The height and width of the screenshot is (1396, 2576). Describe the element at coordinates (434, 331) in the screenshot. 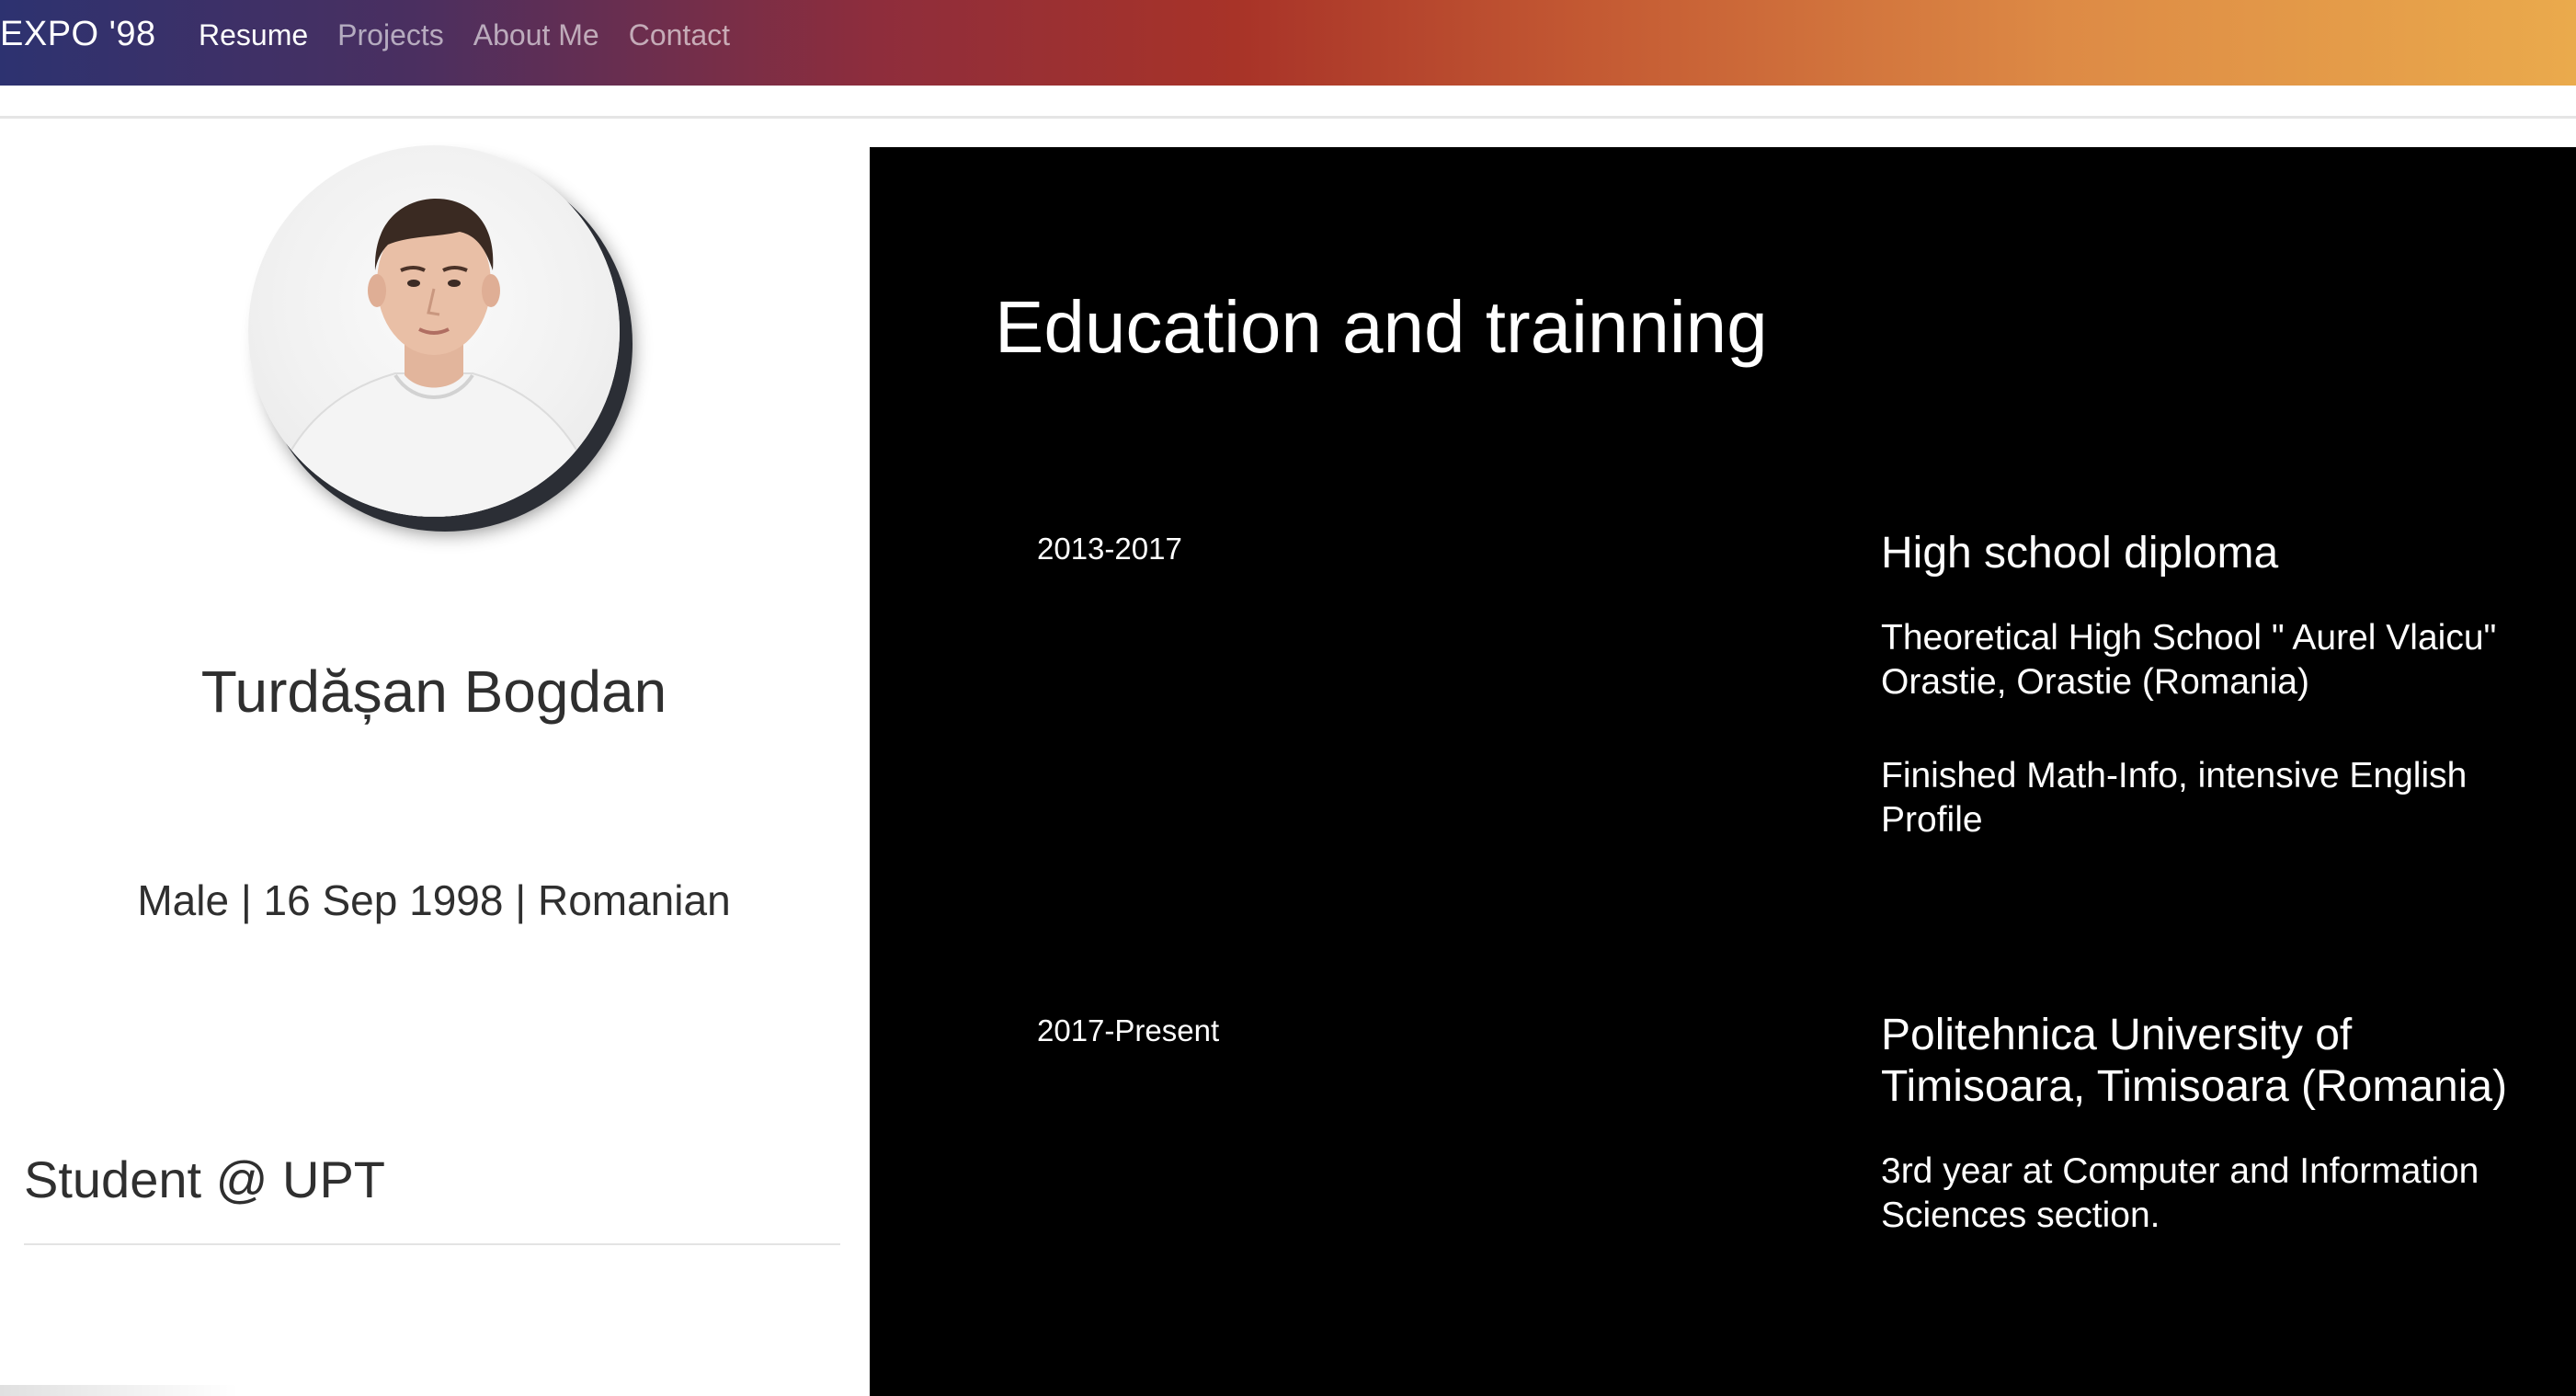

I see `profile-avatar` at that location.